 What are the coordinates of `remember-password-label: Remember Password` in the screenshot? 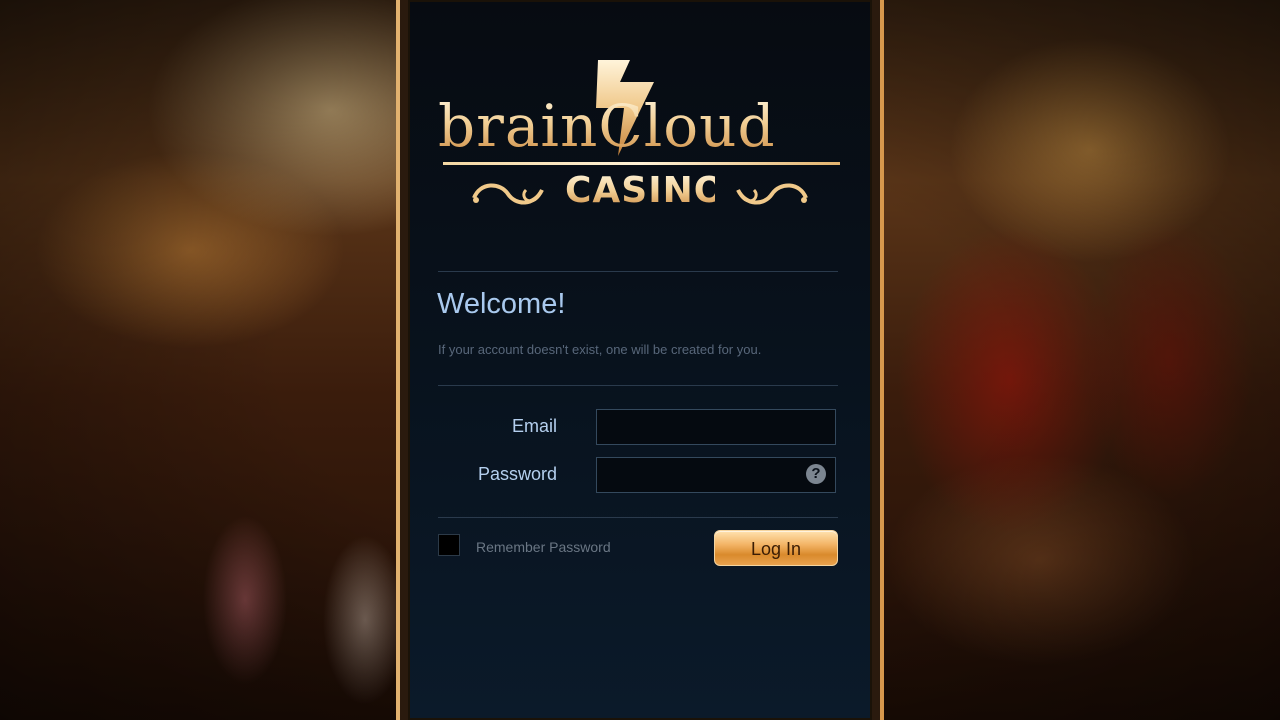 It's located at (543, 547).